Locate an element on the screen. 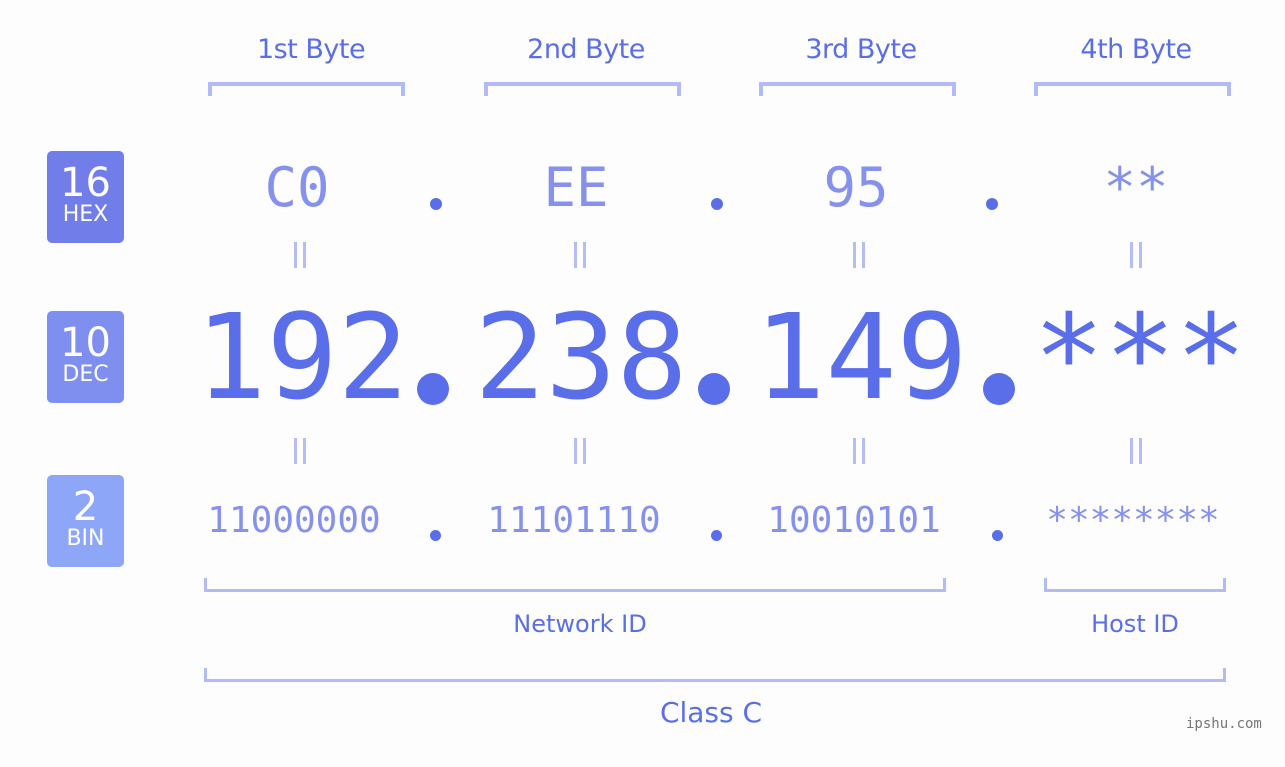 The height and width of the screenshot is (767, 1285). hex-badge-number: 16 is located at coordinates (85, 183).